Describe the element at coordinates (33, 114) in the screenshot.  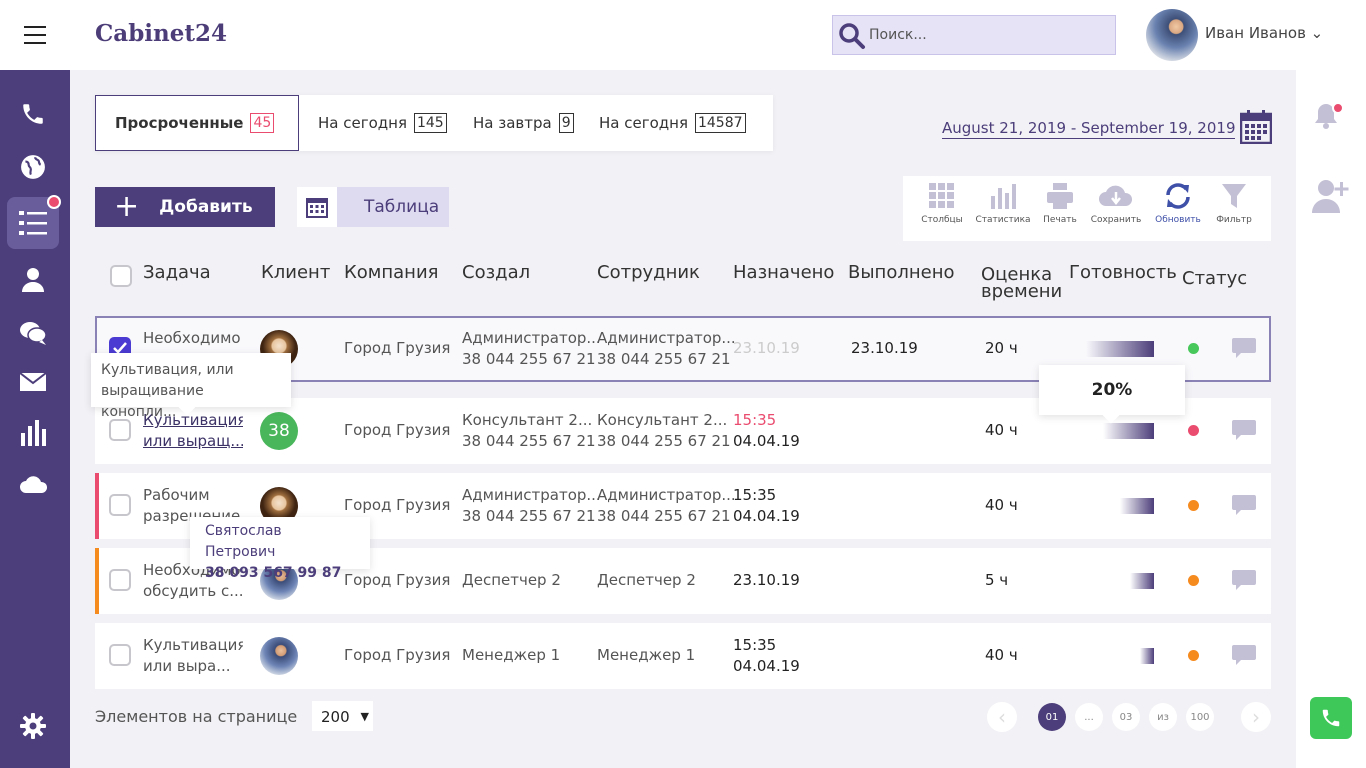
I see `phone-icon` at that location.